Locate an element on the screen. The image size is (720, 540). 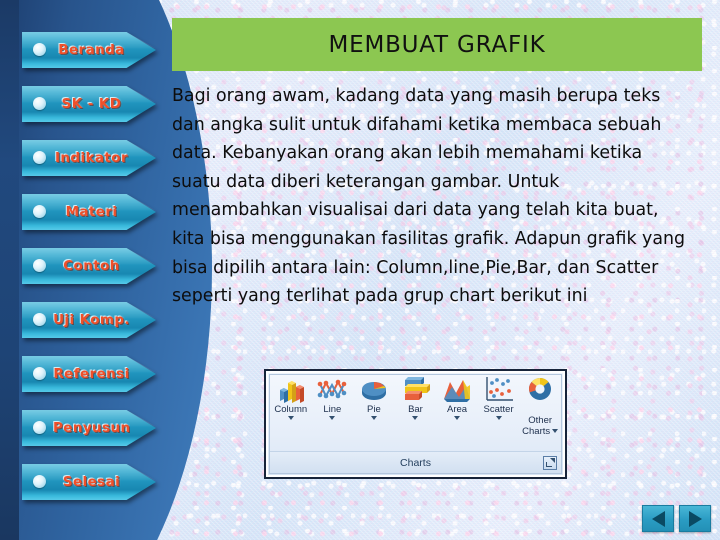
previous-slide-button is located at coordinates (658, 518).